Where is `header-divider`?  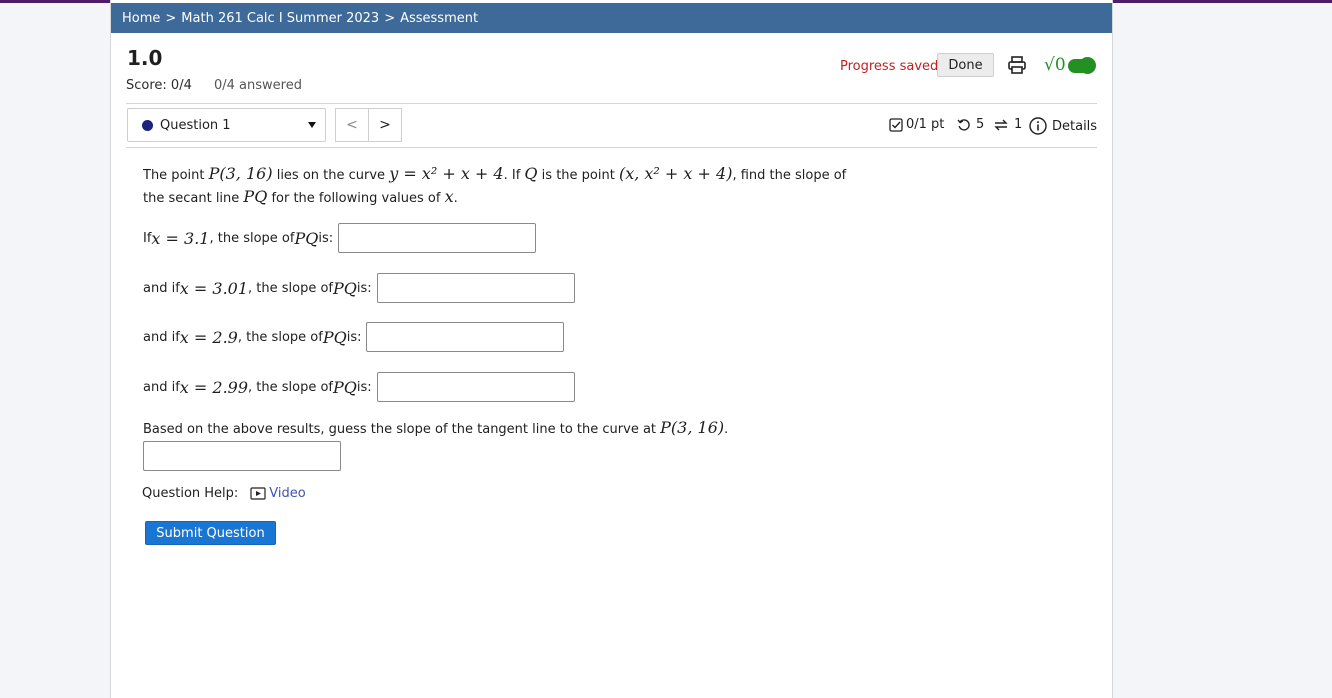
header-divider is located at coordinates (611, 103).